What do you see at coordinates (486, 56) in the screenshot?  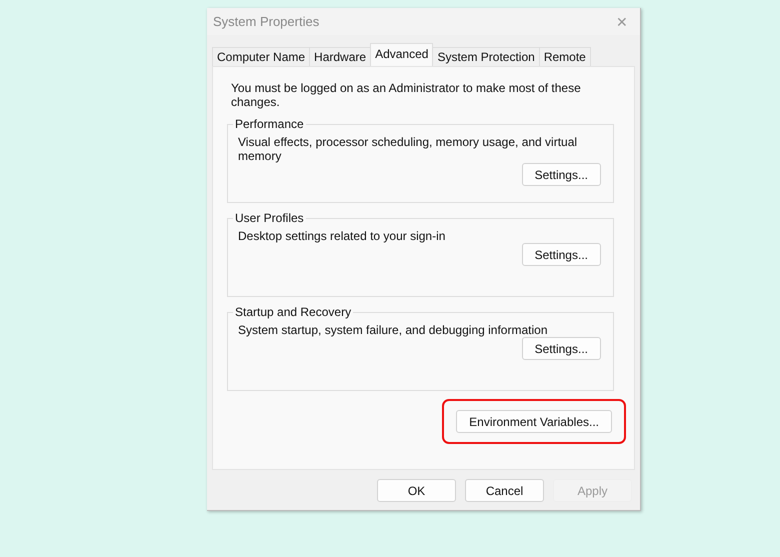 I see `tab: System Protection` at bounding box center [486, 56].